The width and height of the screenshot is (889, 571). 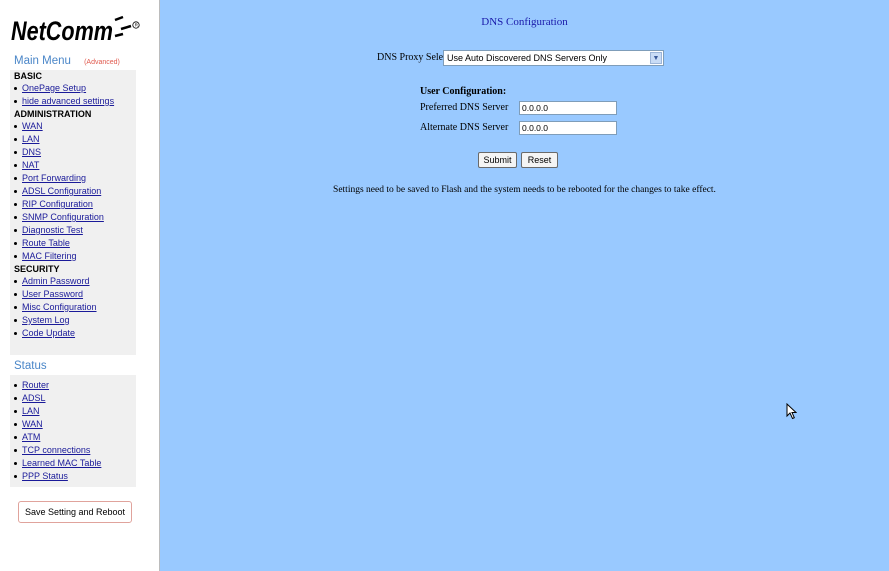 I want to click on menu-link: ADSL Configuration, so click(x=61, y=191).